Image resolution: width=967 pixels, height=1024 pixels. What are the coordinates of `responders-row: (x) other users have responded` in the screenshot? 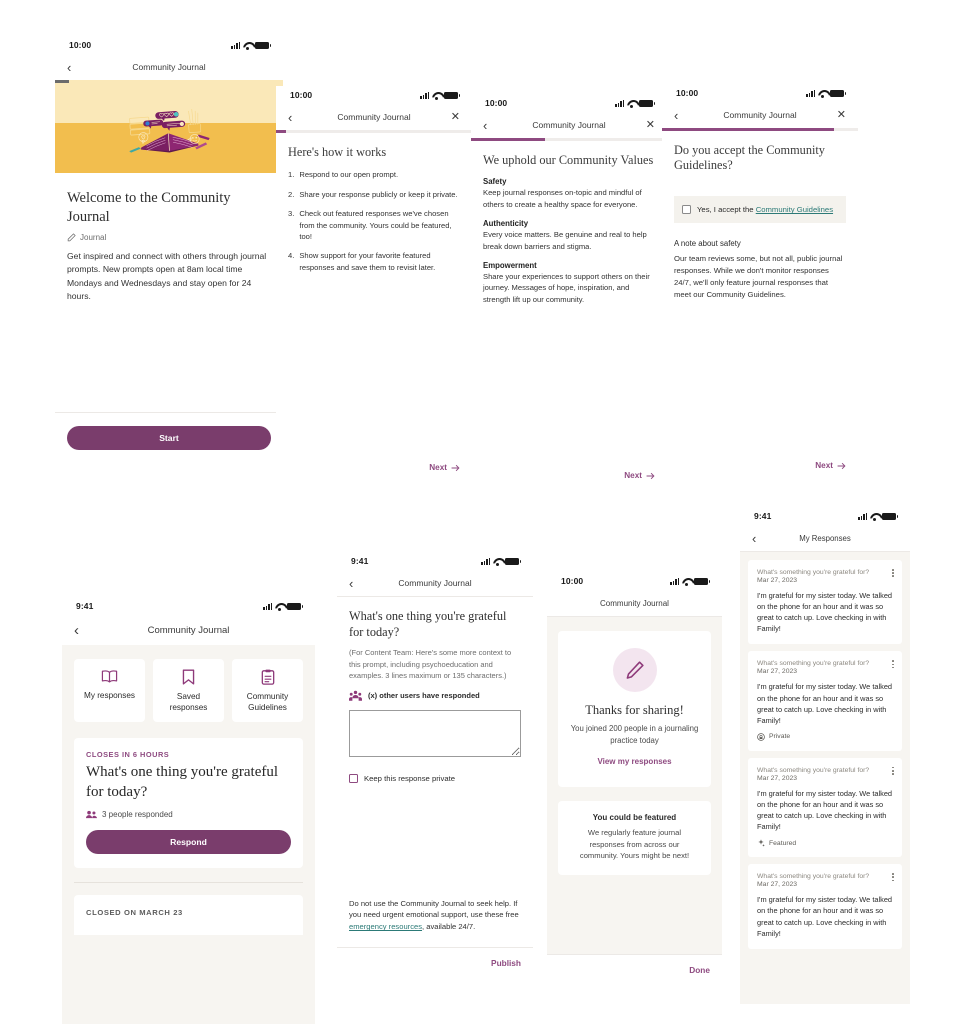 It's located at (435, 695).